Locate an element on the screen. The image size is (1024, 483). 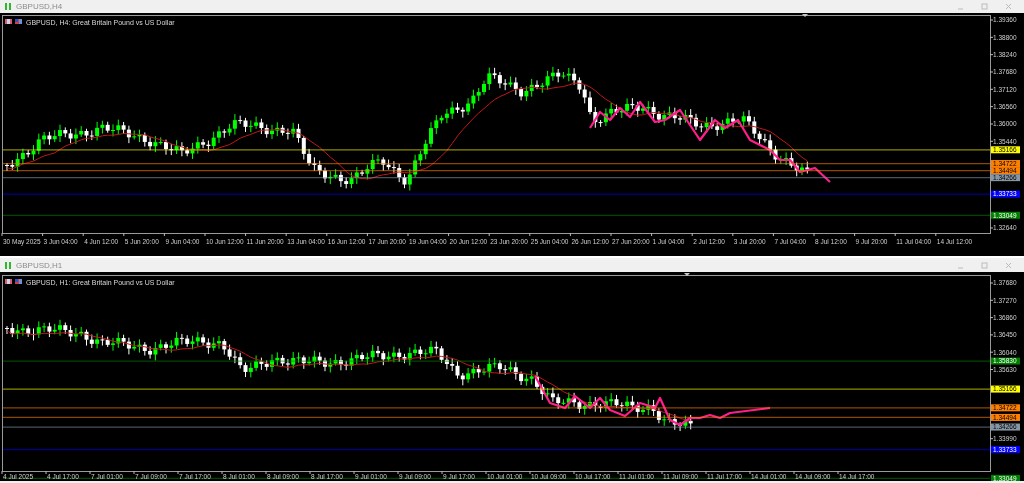
window-title: GBPUSD,H1 is located at coordinates (40, 265).